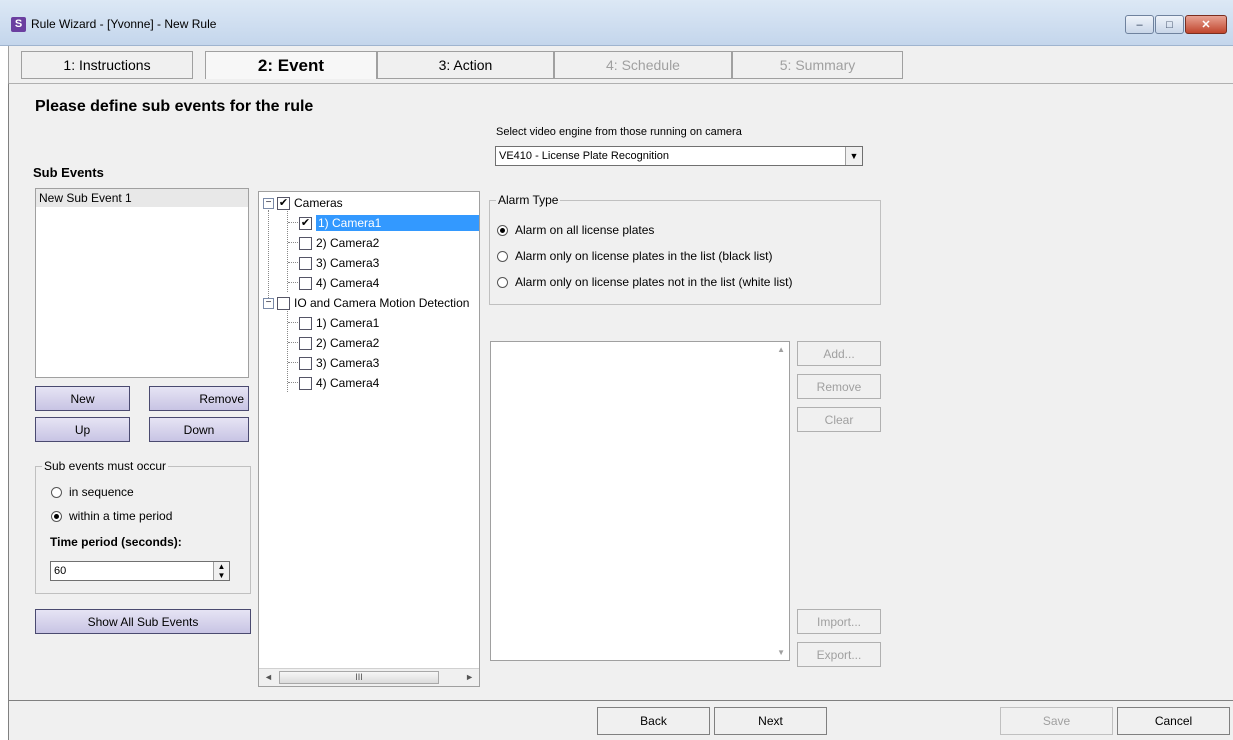  I want to click on tree-node-io-camera1: 1) Camera1, so click(339, 323).